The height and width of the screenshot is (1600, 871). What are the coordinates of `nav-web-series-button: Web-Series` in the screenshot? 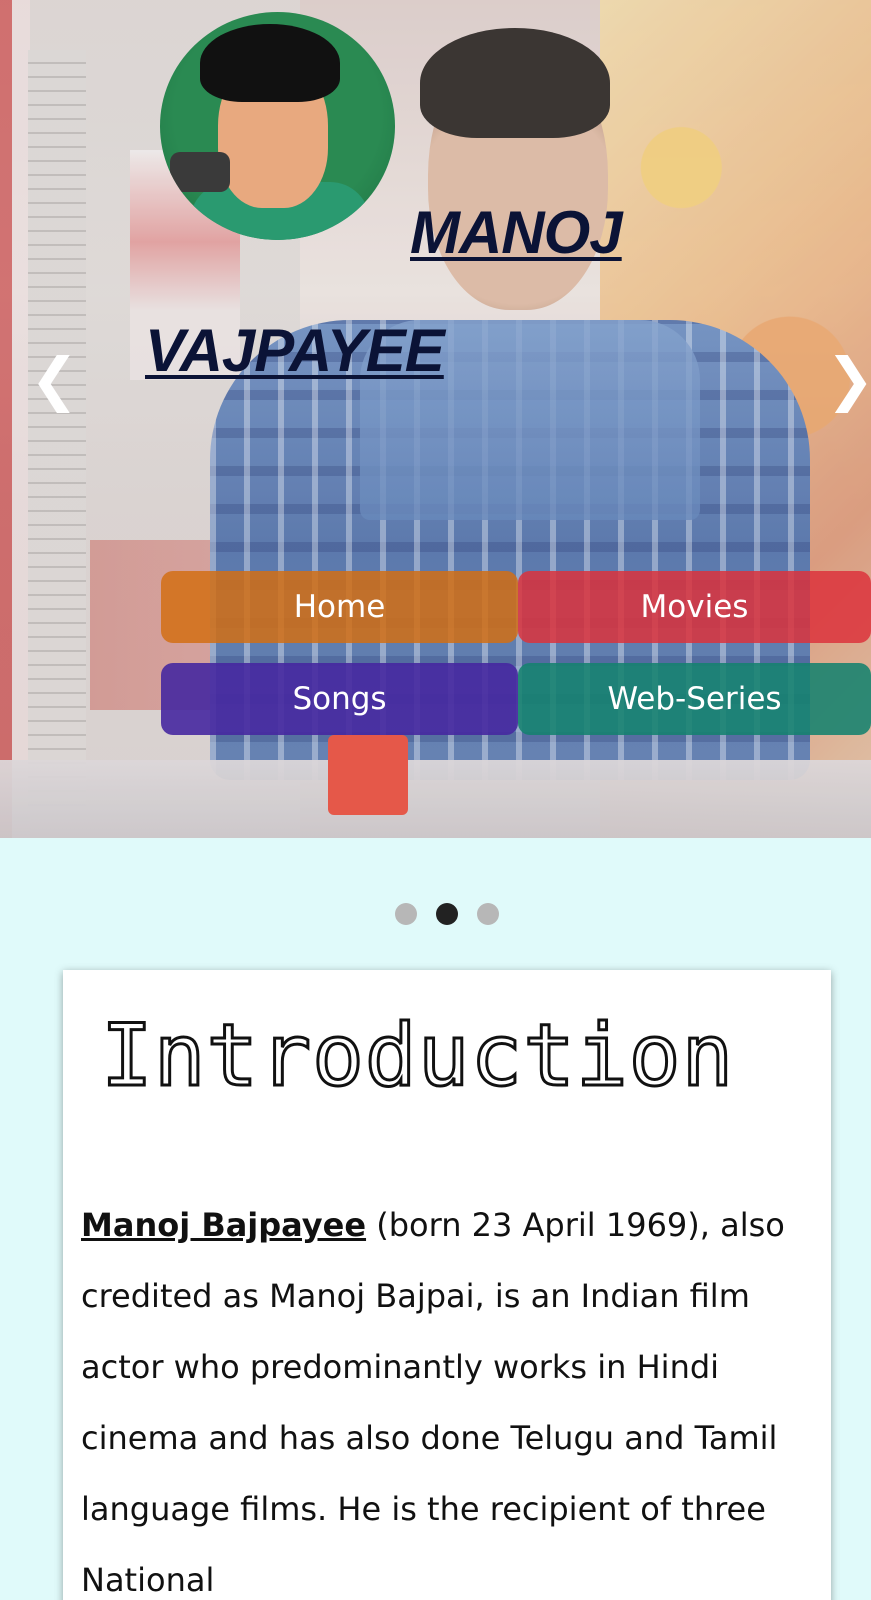 It's located at (694, 699).